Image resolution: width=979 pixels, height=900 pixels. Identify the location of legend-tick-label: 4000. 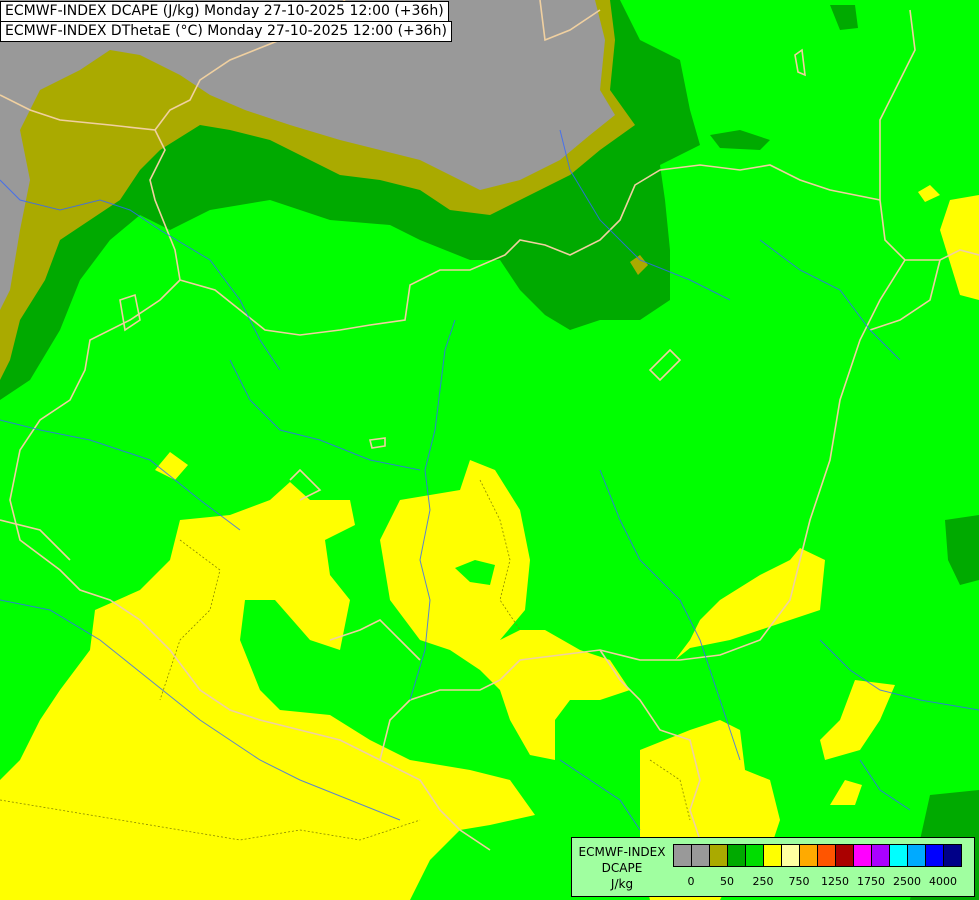
(943, 881).